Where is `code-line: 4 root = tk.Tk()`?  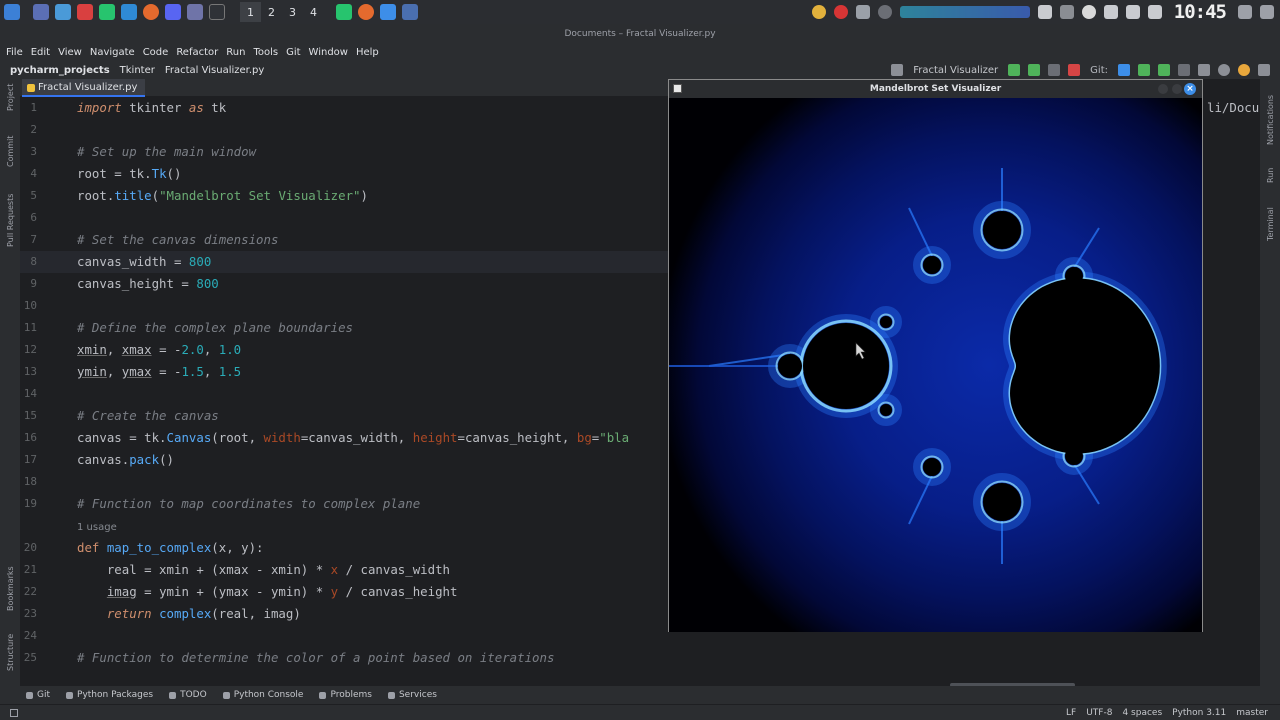 code-line: 4 root = tk.Tk() is located at coordinates (344, 174).